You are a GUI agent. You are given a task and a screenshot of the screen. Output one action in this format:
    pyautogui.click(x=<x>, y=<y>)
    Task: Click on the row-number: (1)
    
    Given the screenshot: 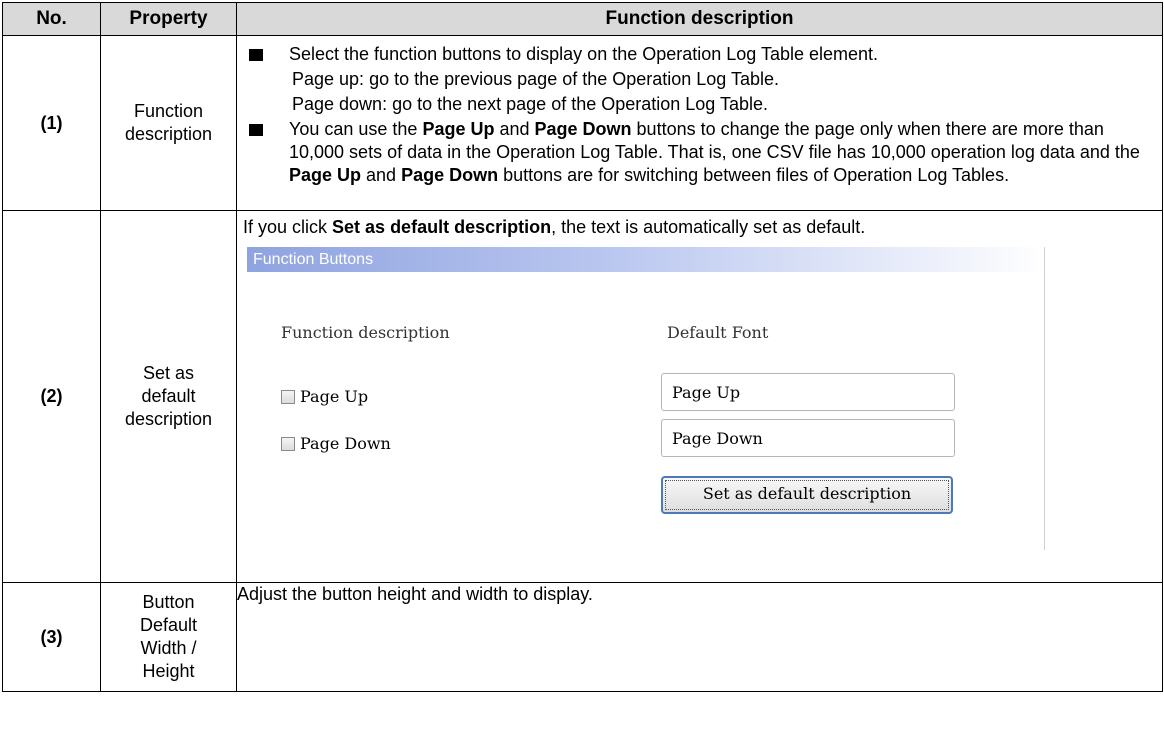 What is the action you would take?
    pyautogui.click(x=51, y=123)
    